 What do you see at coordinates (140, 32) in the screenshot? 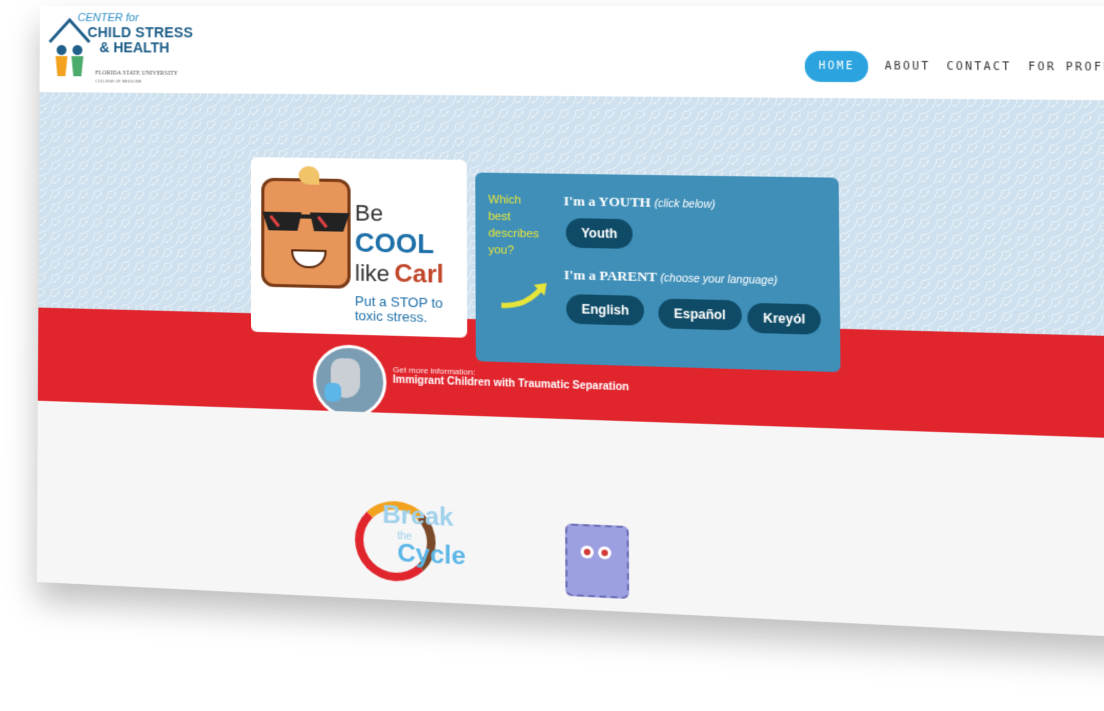
I see `logo-child-stress: CHILD STRESS` at bounding box center [140, 32].